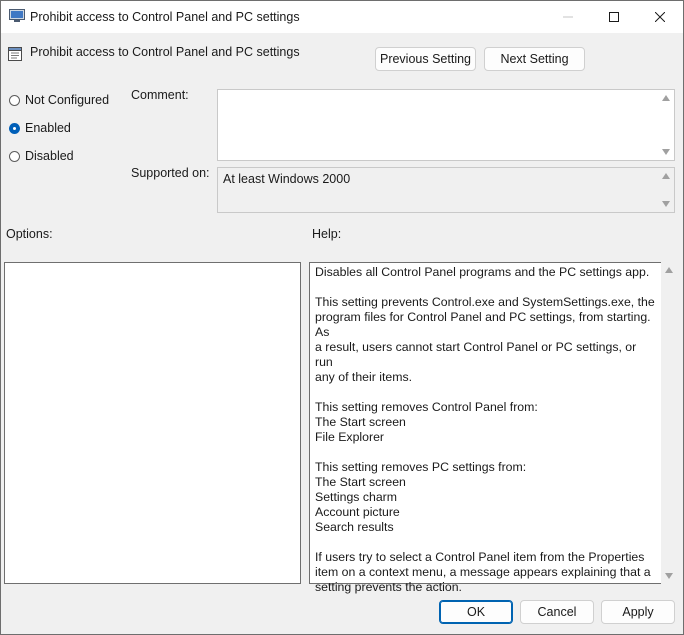  Describe the element at coordinates (426, 407) in the screenshot. I see `help-line: This setting removes Control Panel from:` at that location.